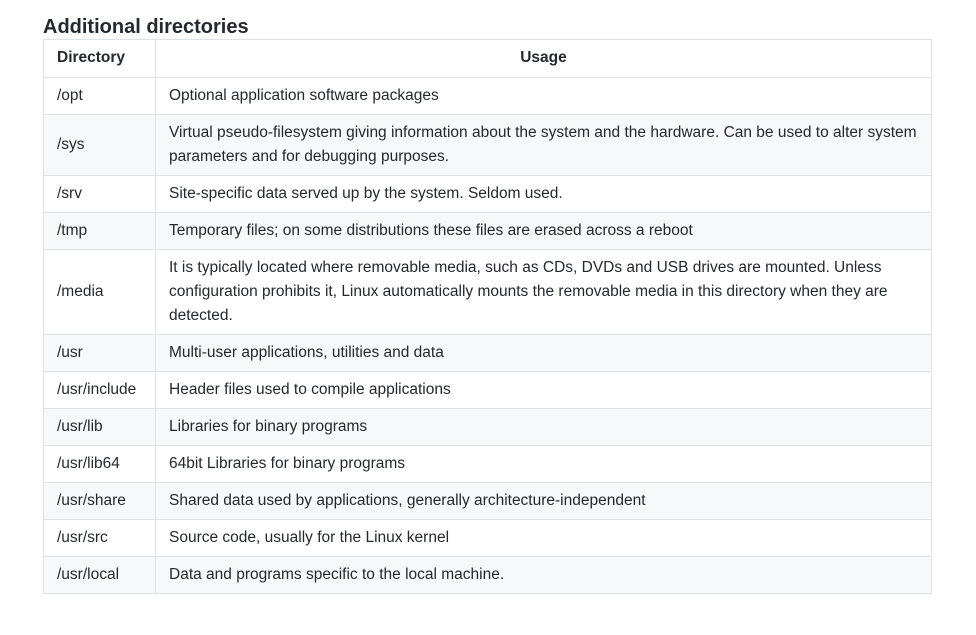 The image size is (976, 635). Describe the element at coordinates (99, 538) in the screenshot. I see `cell-directory: /usr/src` at that location.